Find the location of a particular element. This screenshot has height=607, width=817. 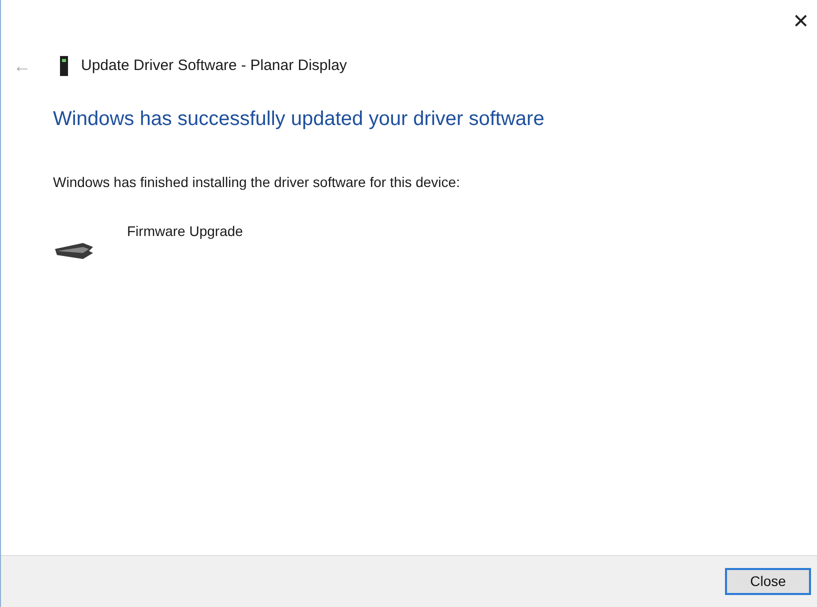

device-name: Firmware Upgrade is located at coordinates (185, 231).